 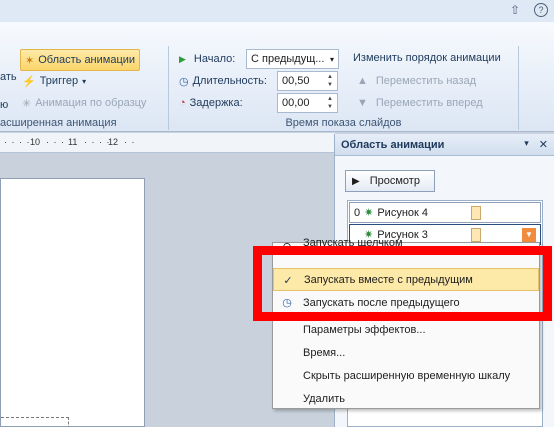 I want to click on group-separator, so click(x=518, y=88).